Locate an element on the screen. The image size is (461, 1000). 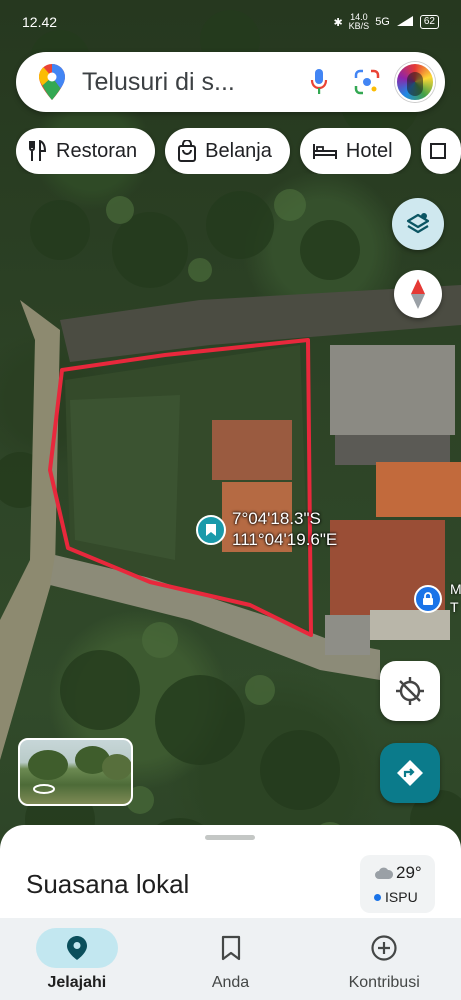
place-marker is located at coordinates (428, 599).